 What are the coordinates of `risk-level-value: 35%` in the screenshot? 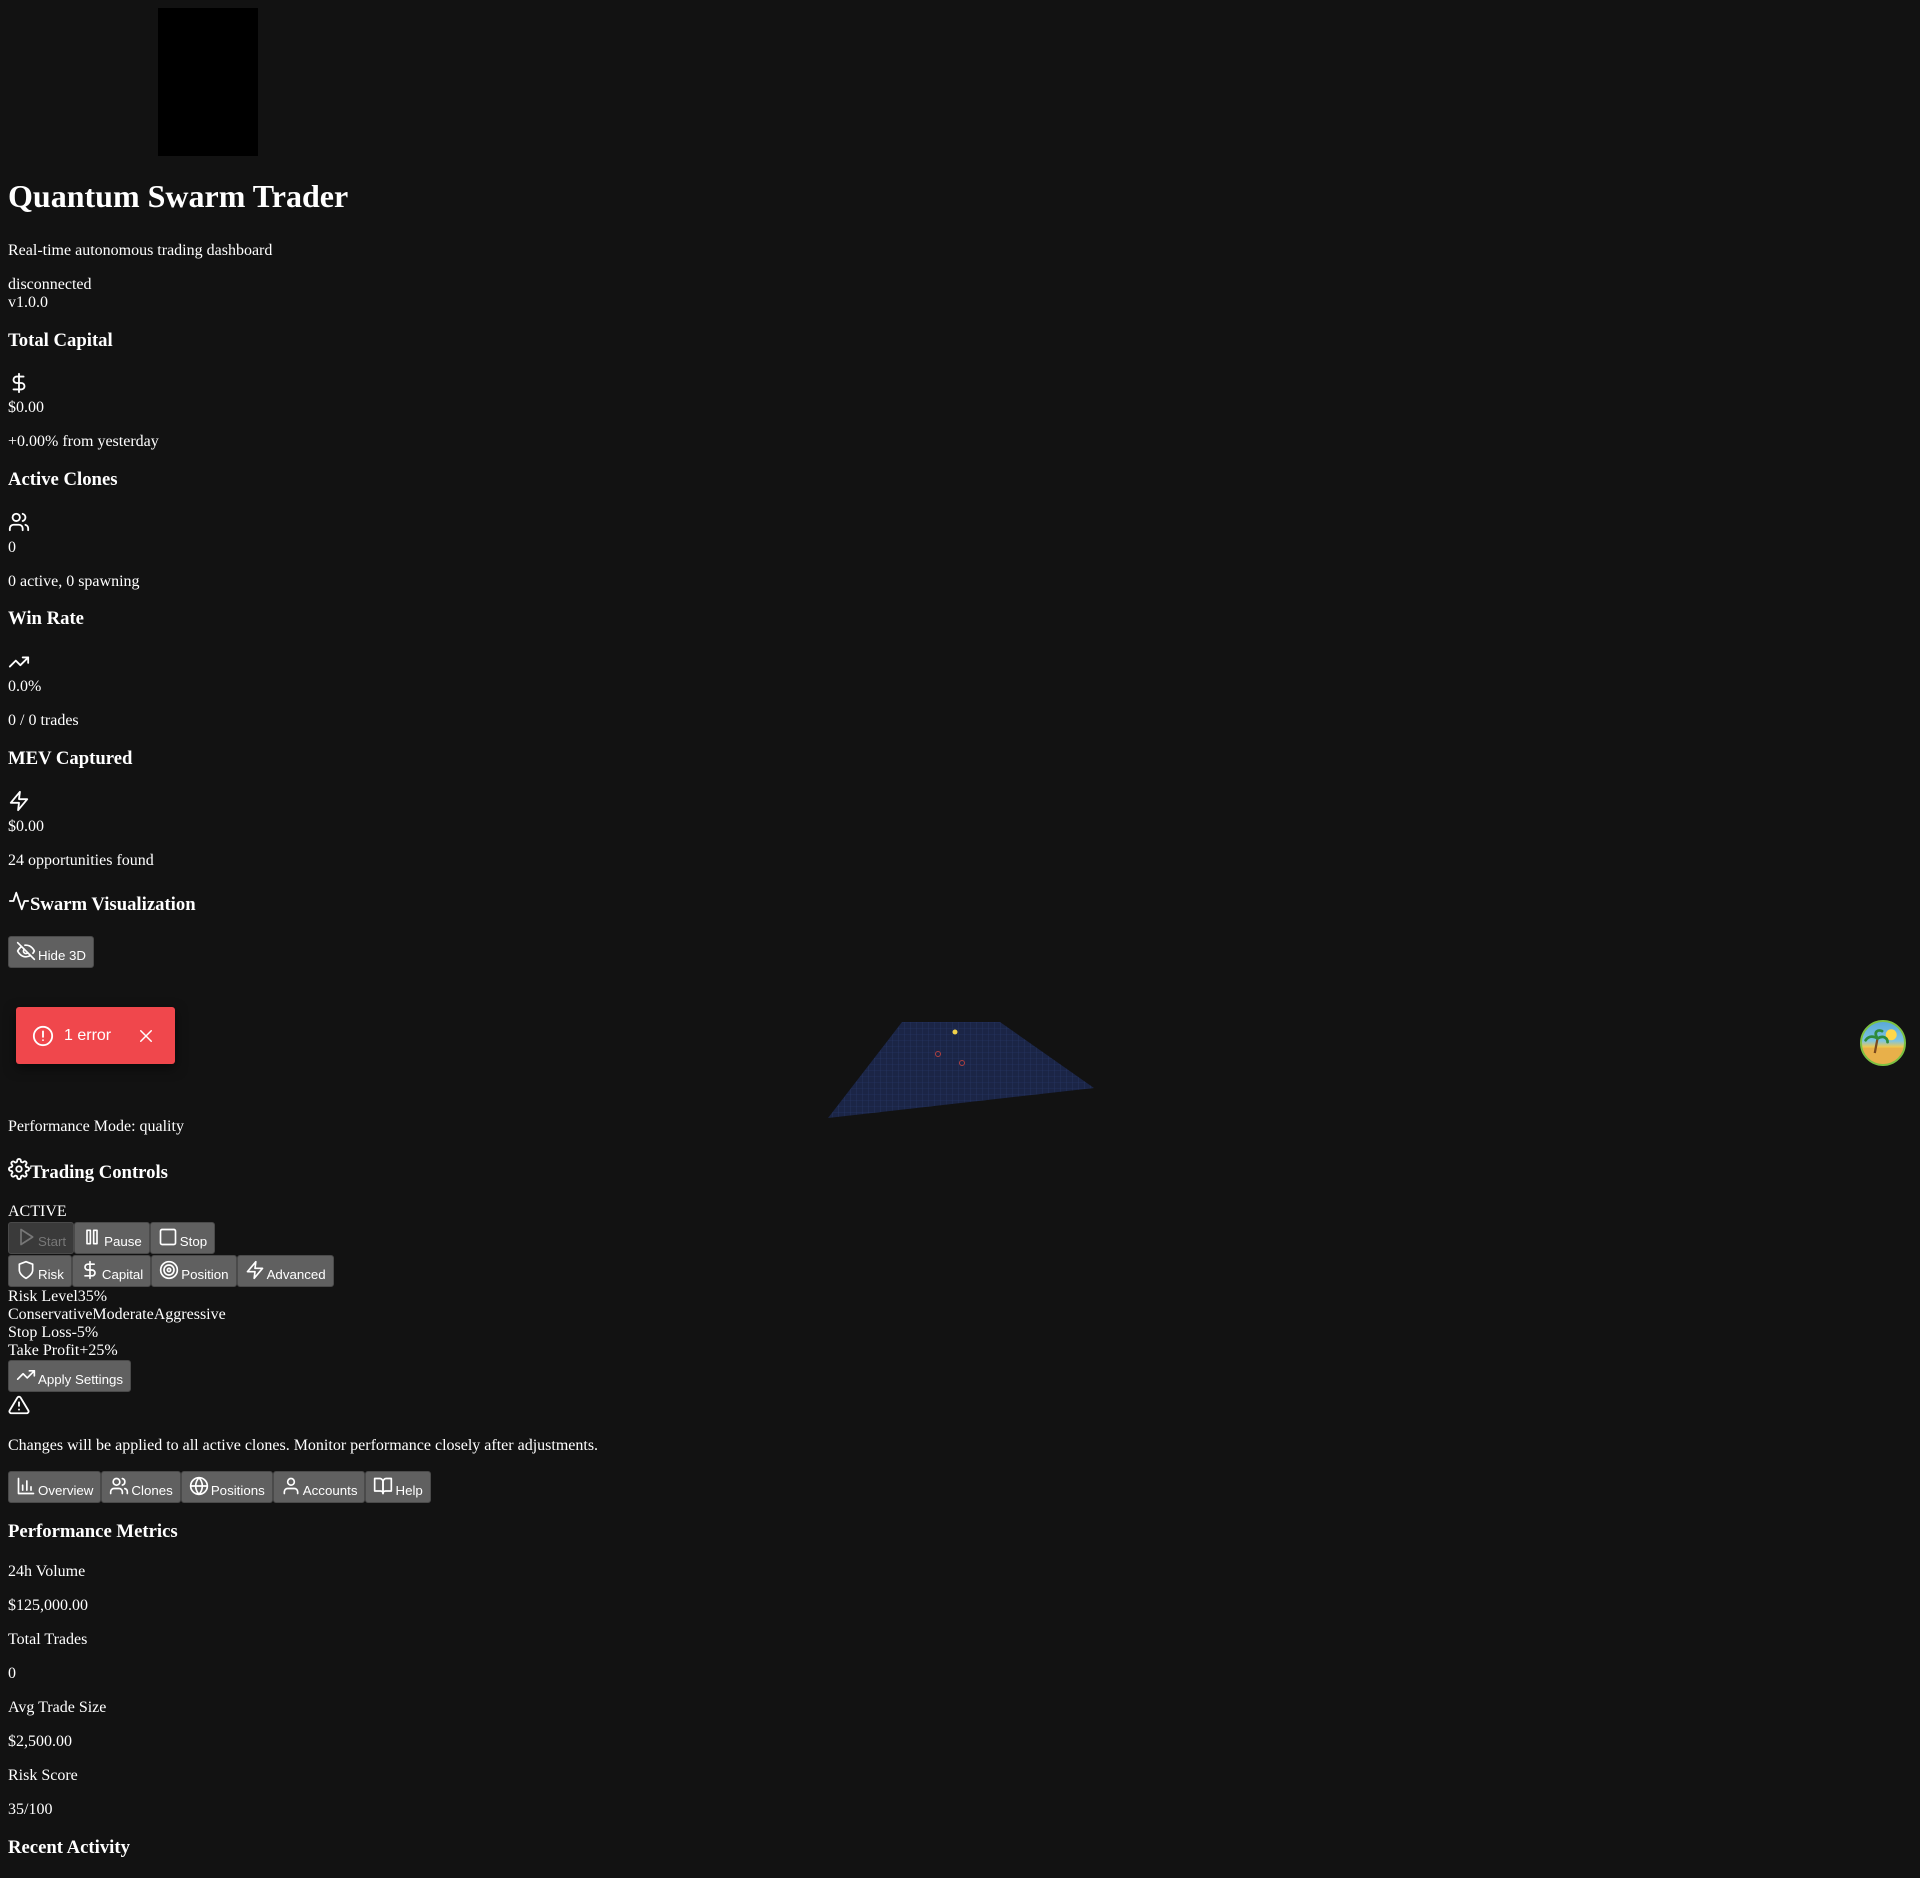 It's located at (92, 1296).